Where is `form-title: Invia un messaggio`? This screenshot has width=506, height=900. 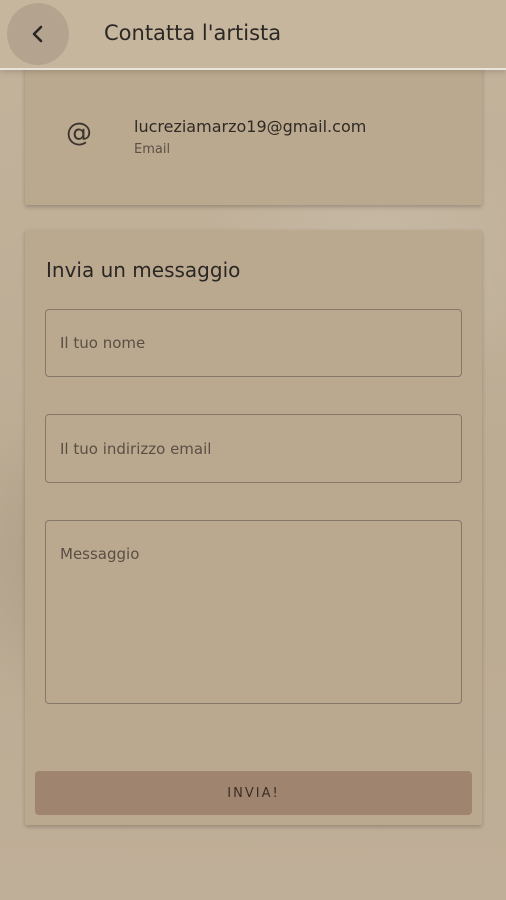
form-title: Invia un messaggio is located at coordinates (143, 270).